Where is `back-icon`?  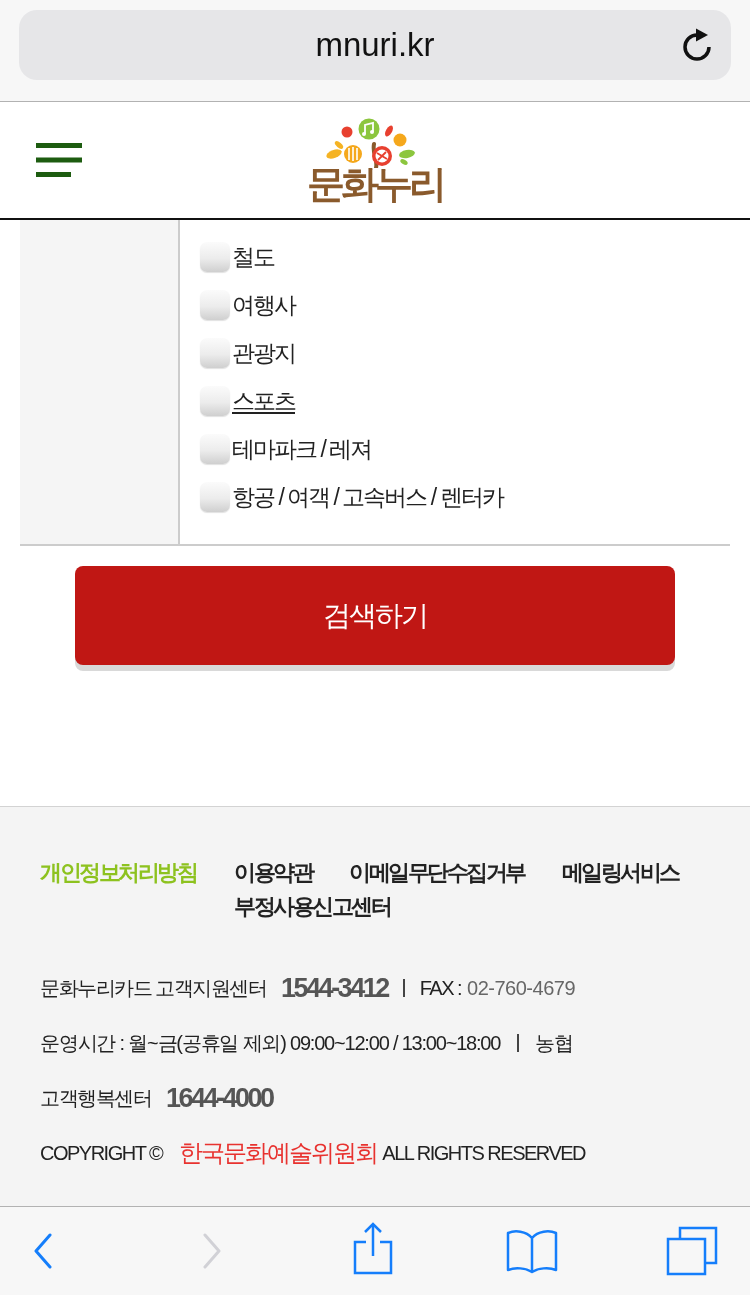
back-icon is located at coordinates (43, 1251).